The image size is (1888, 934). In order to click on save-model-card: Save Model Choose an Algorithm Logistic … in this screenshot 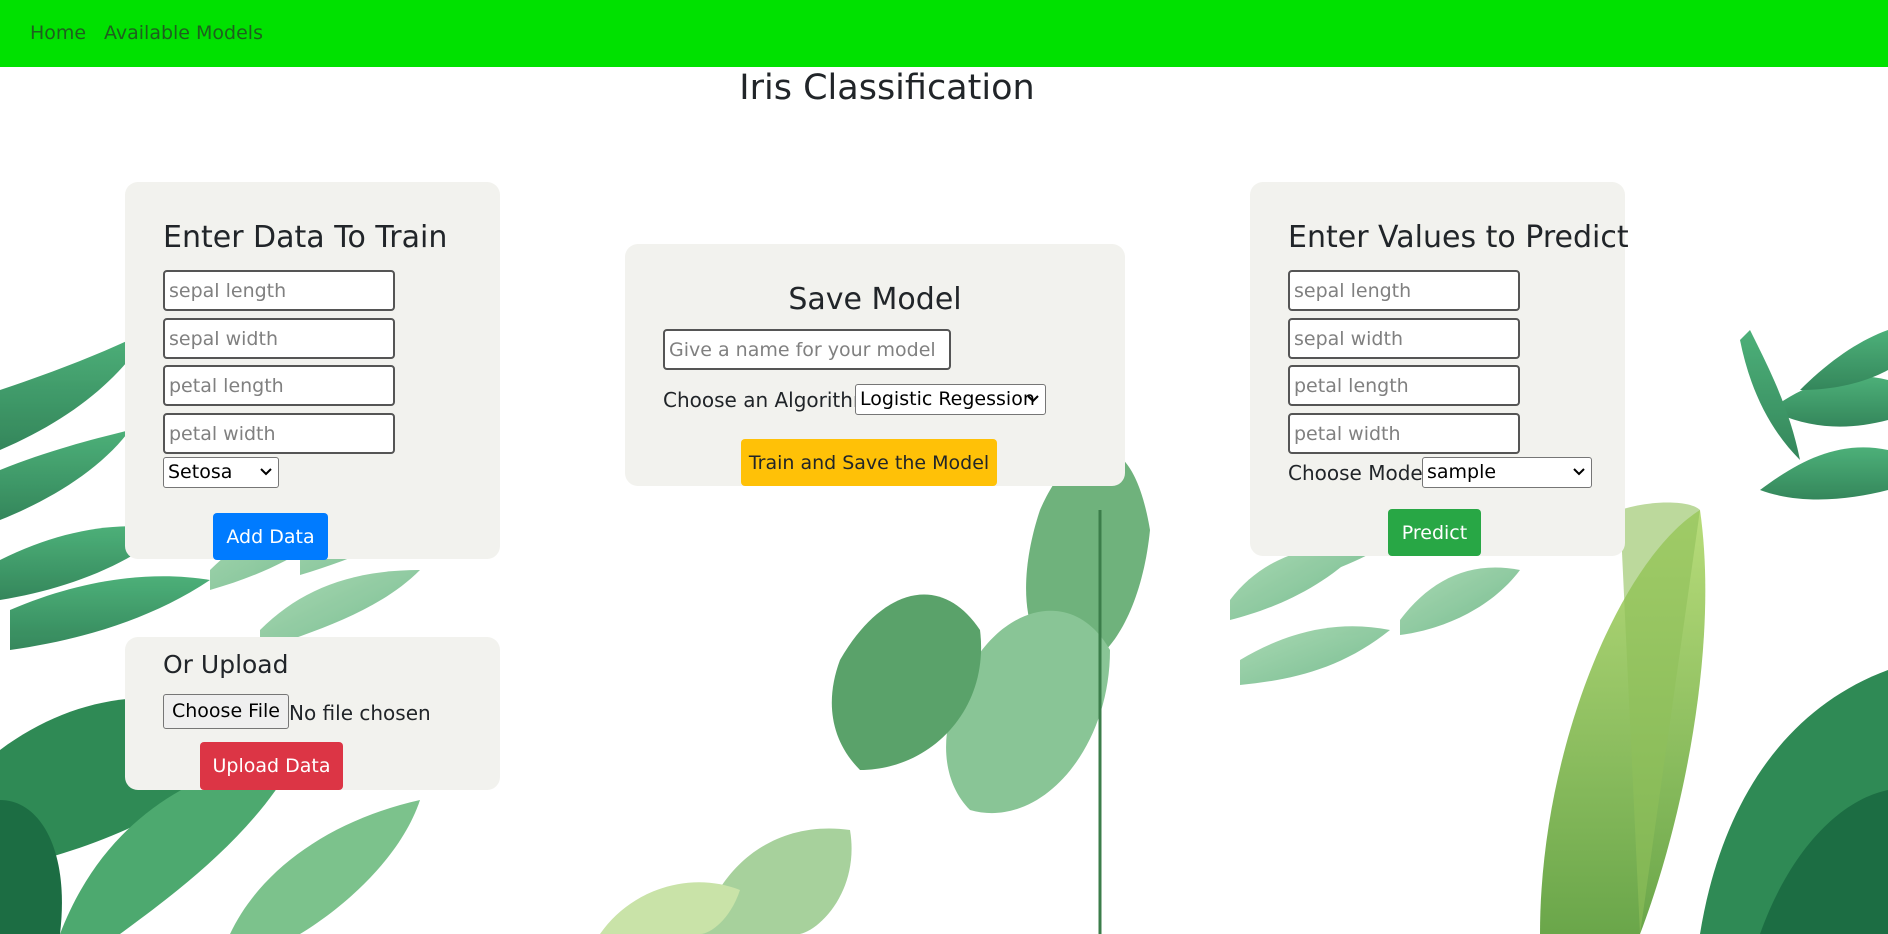, I will do `click(875, 365)`.